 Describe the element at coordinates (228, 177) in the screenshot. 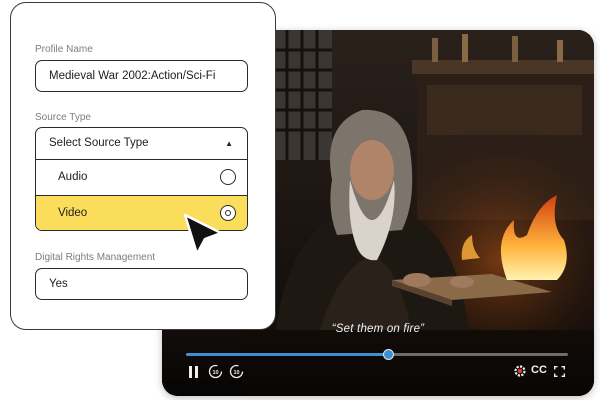

I see `radio-button` at that location.